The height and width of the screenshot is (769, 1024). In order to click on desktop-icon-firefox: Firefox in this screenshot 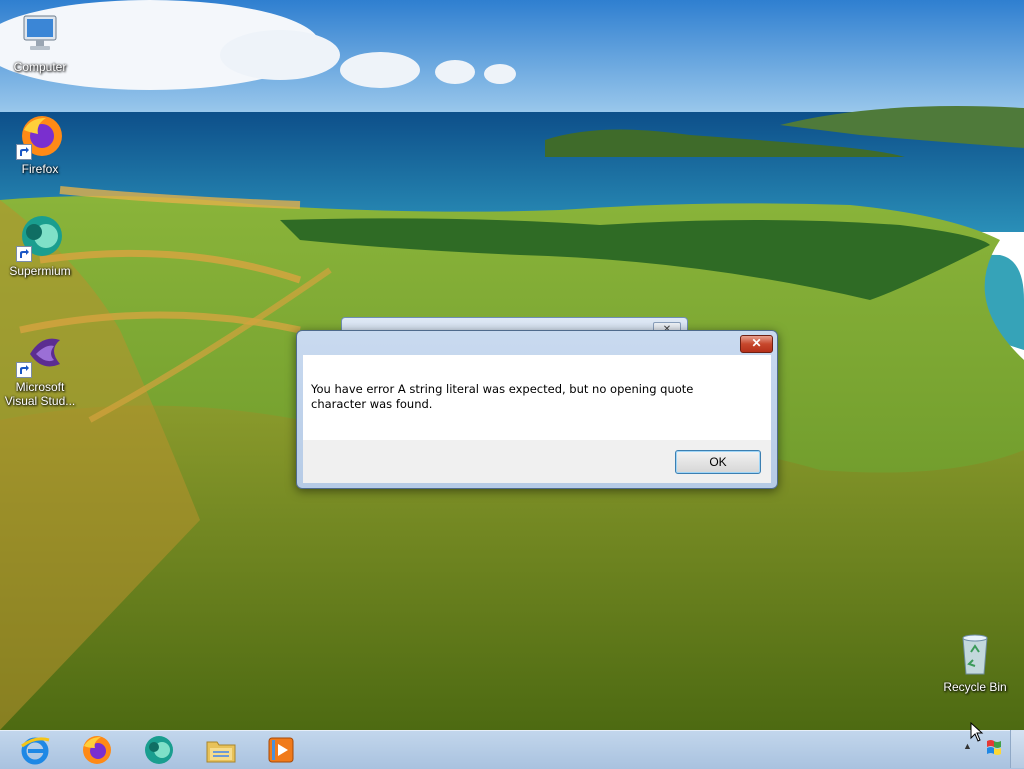, I will do `click(40, 144)`.